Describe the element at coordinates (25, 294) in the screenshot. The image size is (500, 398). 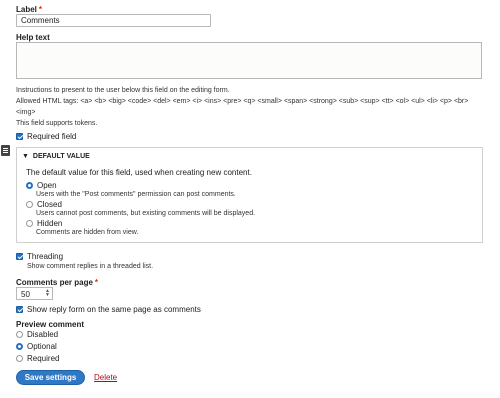
I see `comments-per-page-value: 50` at that location.